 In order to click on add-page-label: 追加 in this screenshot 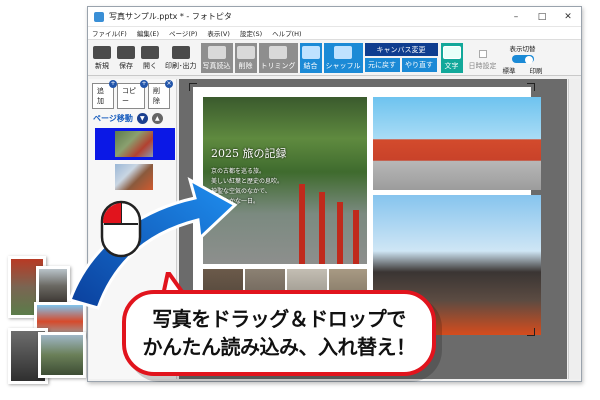, I will do `click(100, 96)`.